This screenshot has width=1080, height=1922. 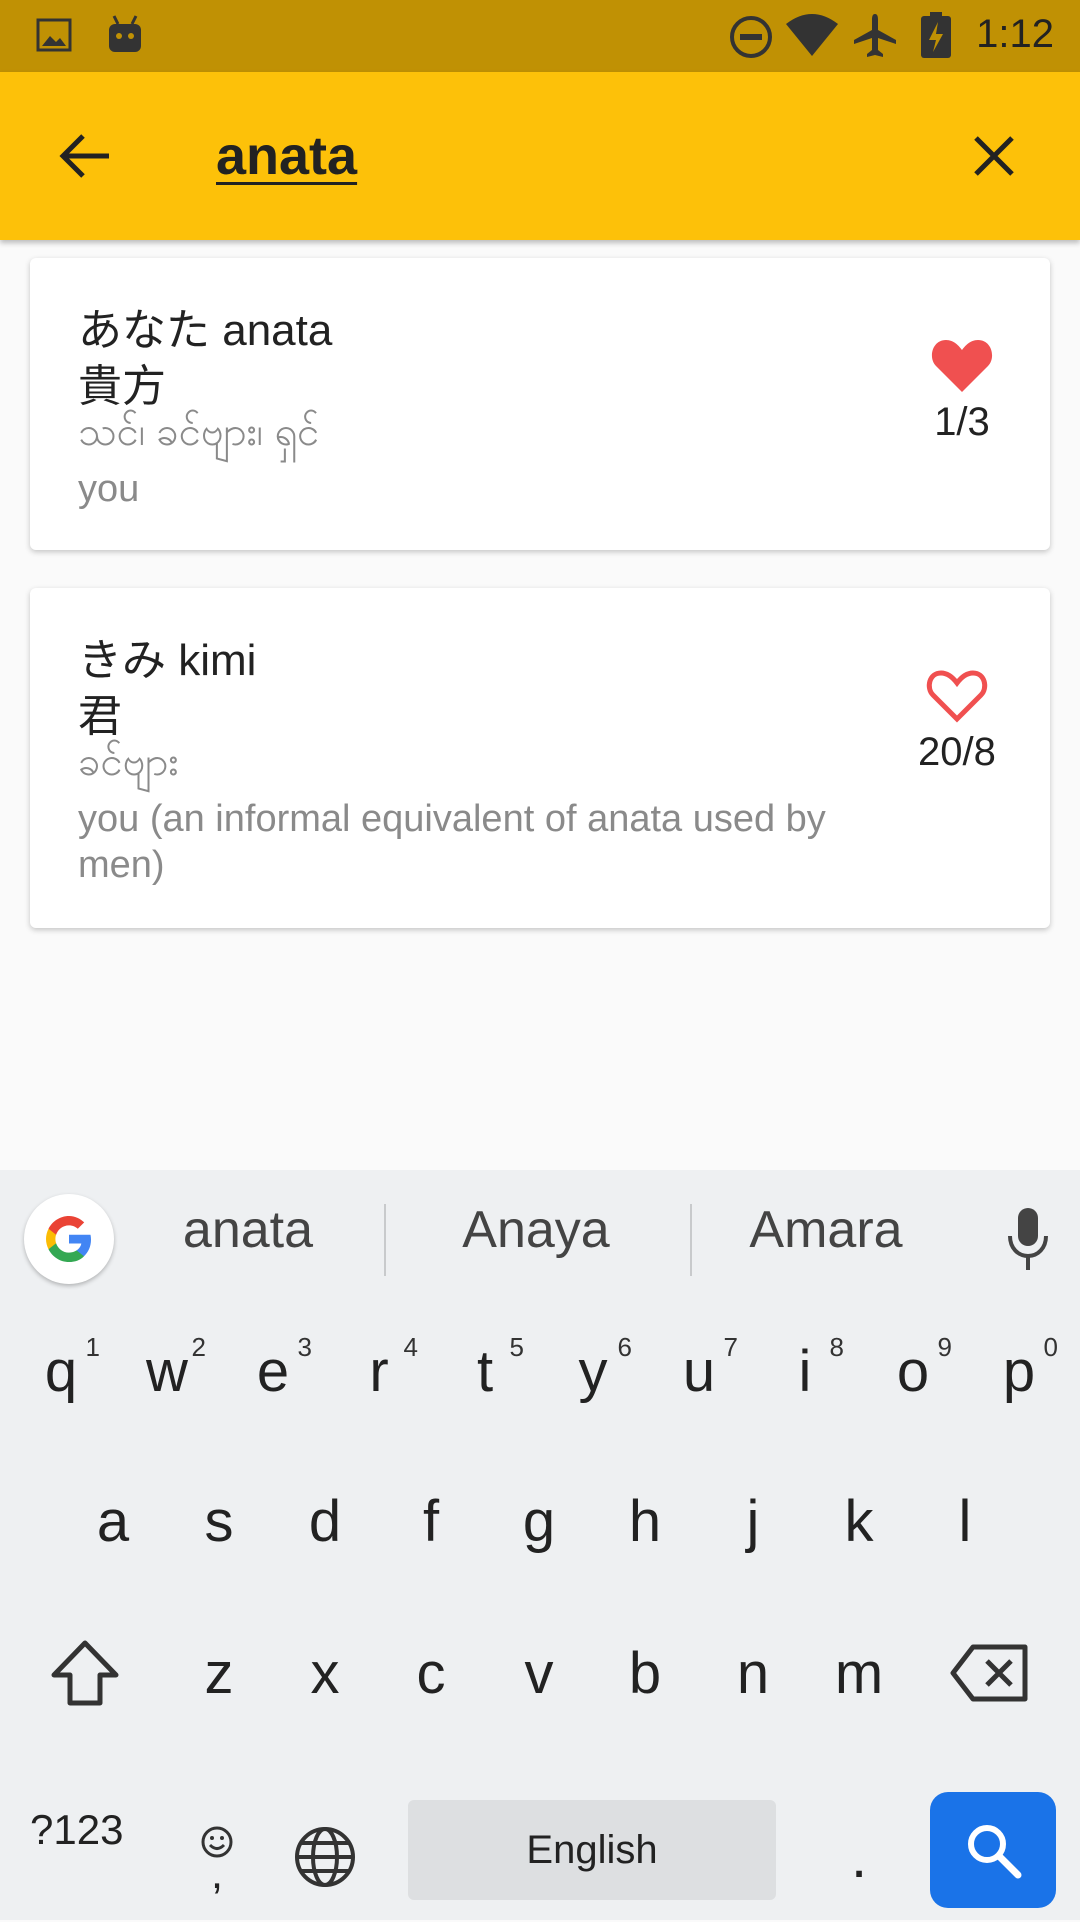 I want to click on android-icon, so click(x=125, y=36).